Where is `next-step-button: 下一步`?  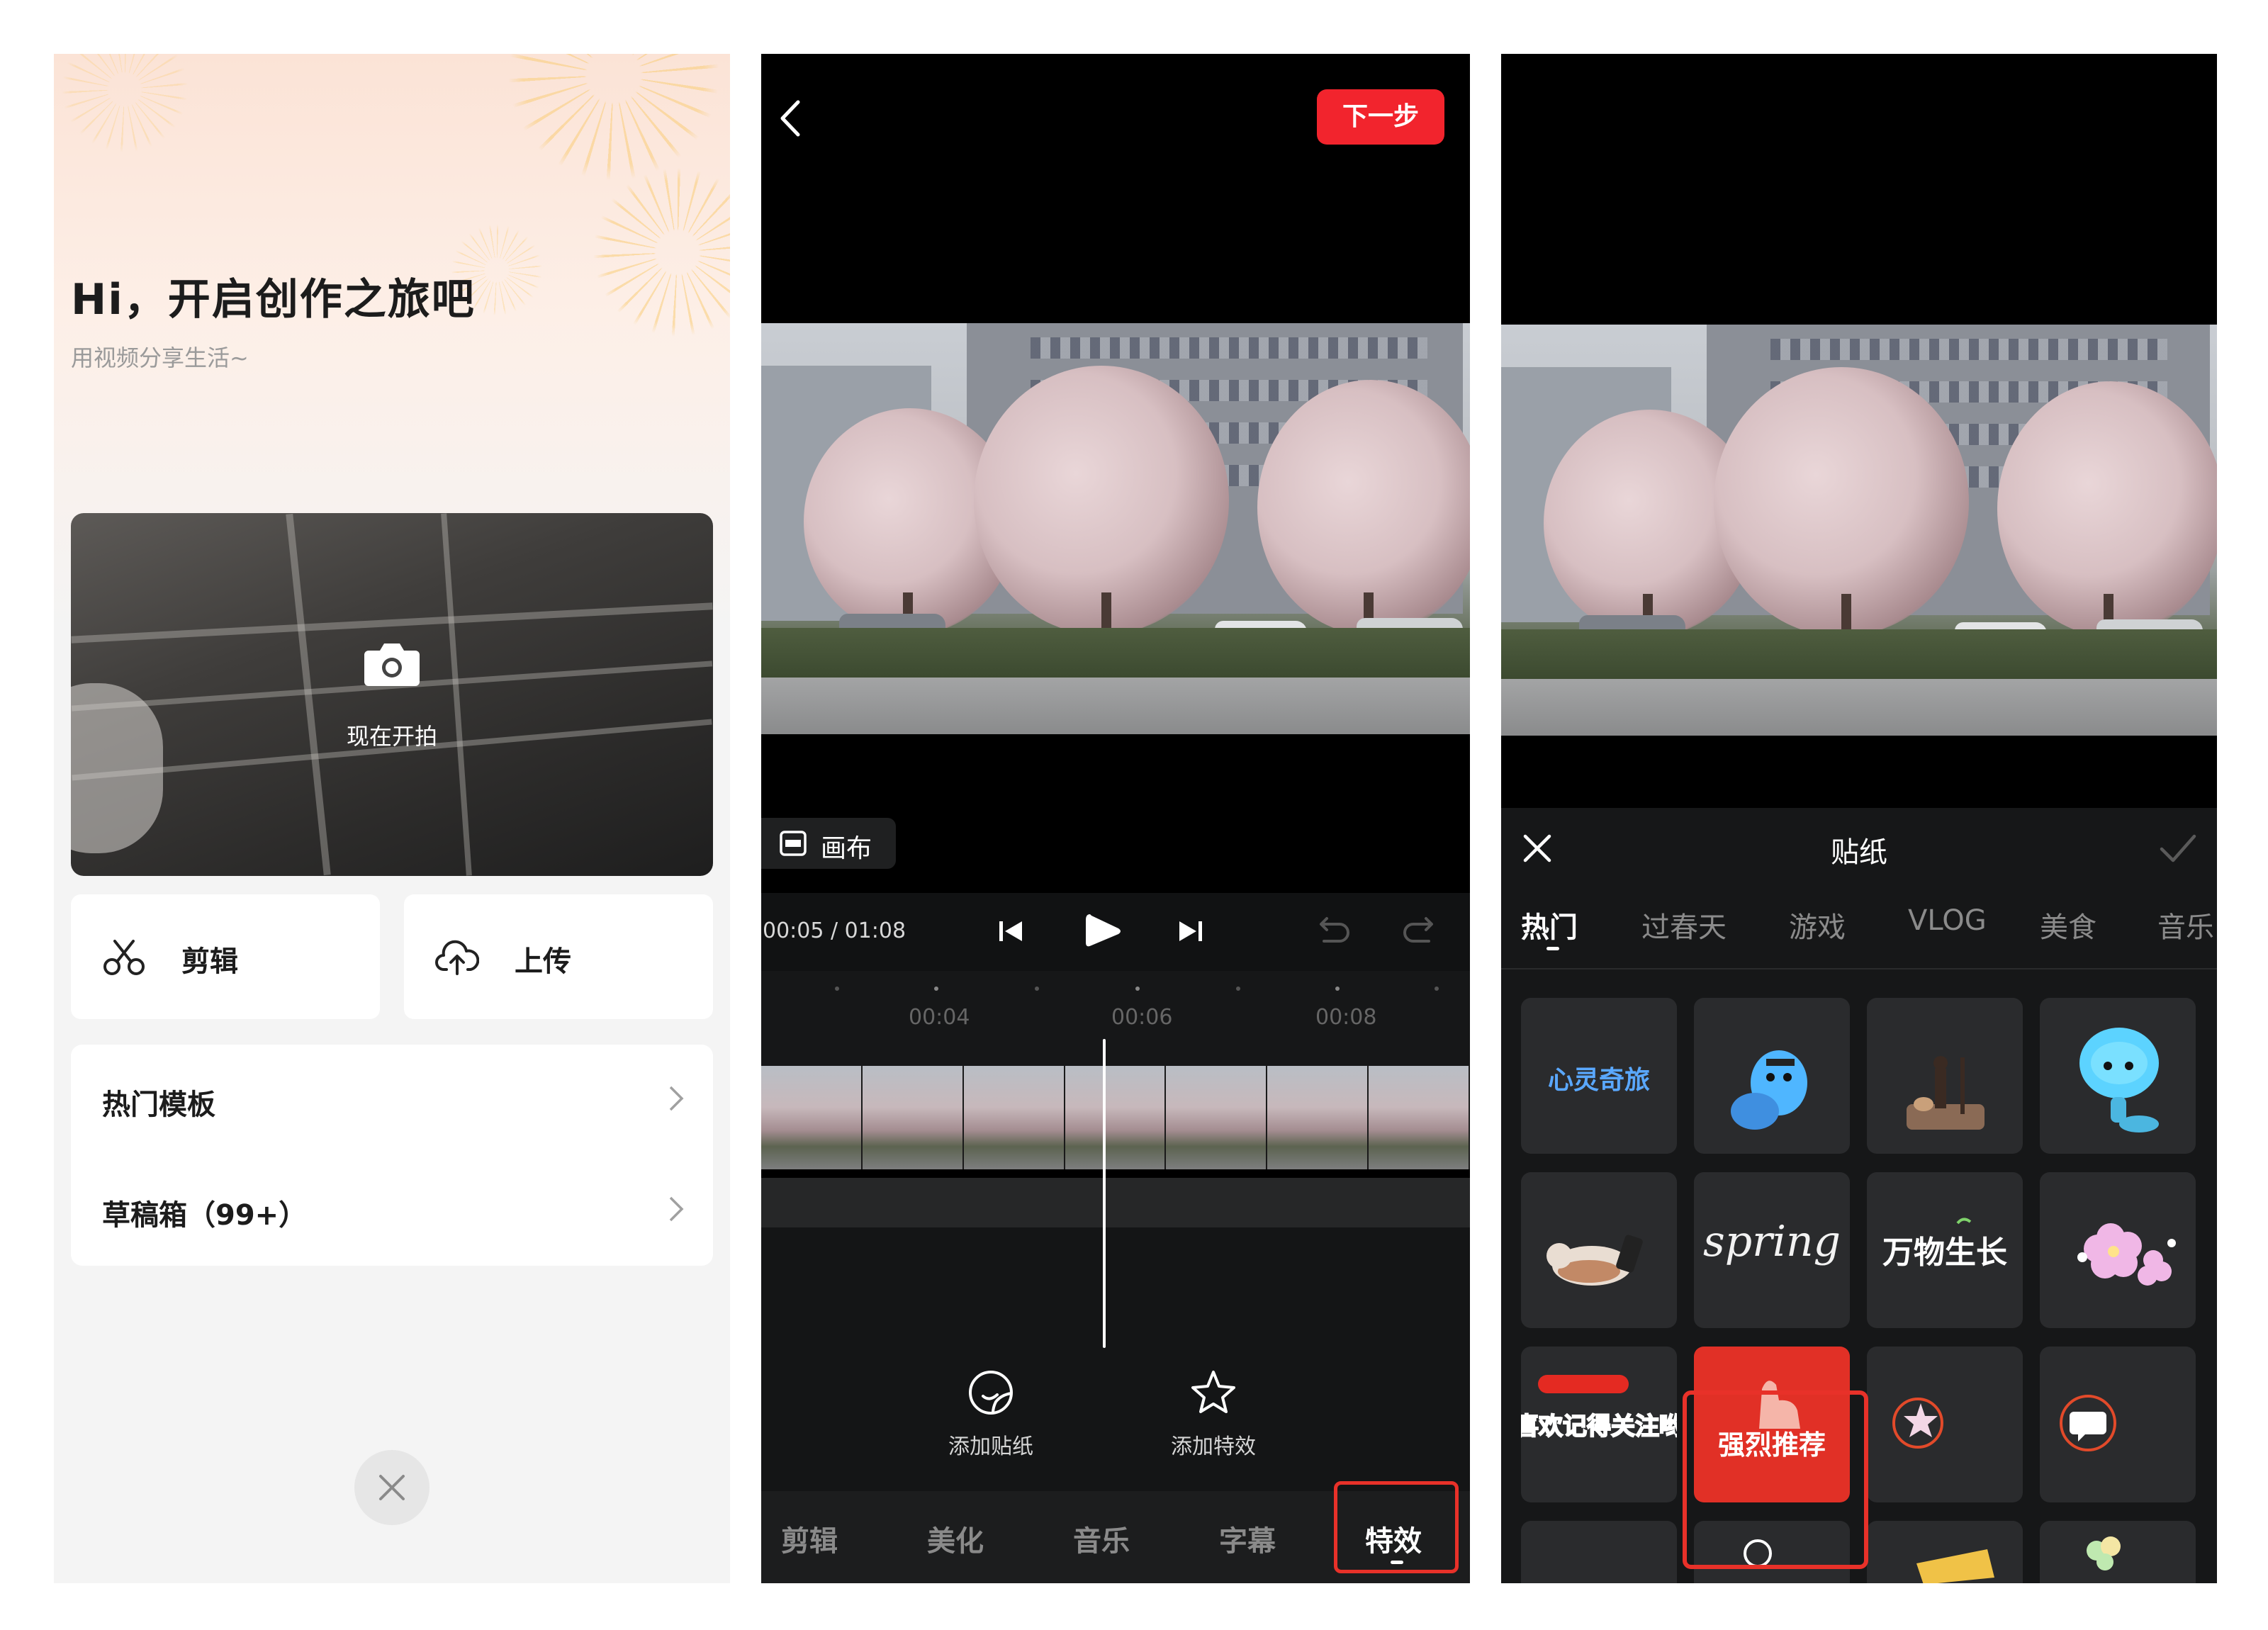 next-step-button: 下一步 is located at coordinates (1380, 117).